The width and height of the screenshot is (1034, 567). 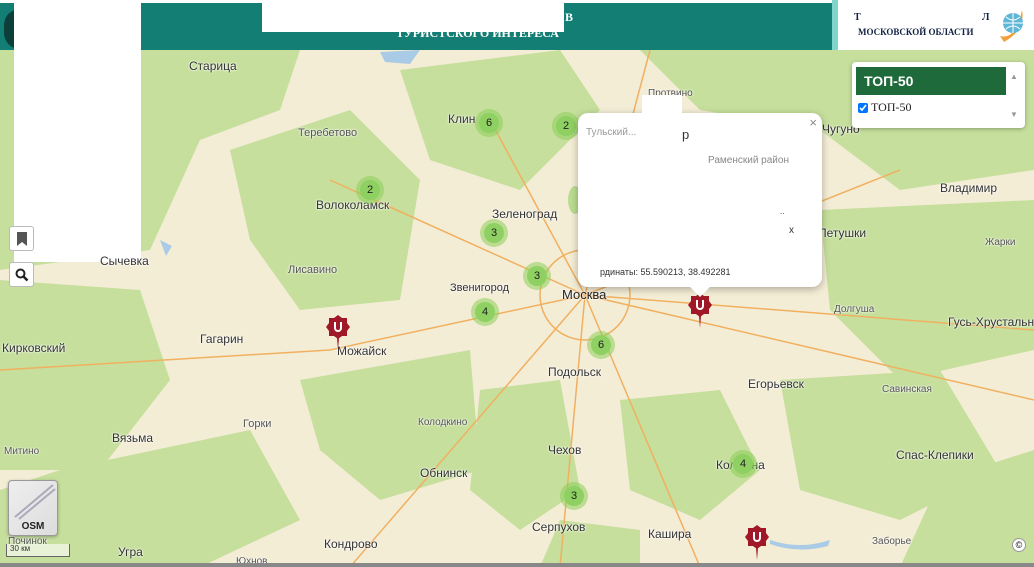 I want to click on city-label: Кирковский, so click(x=34, y=348).